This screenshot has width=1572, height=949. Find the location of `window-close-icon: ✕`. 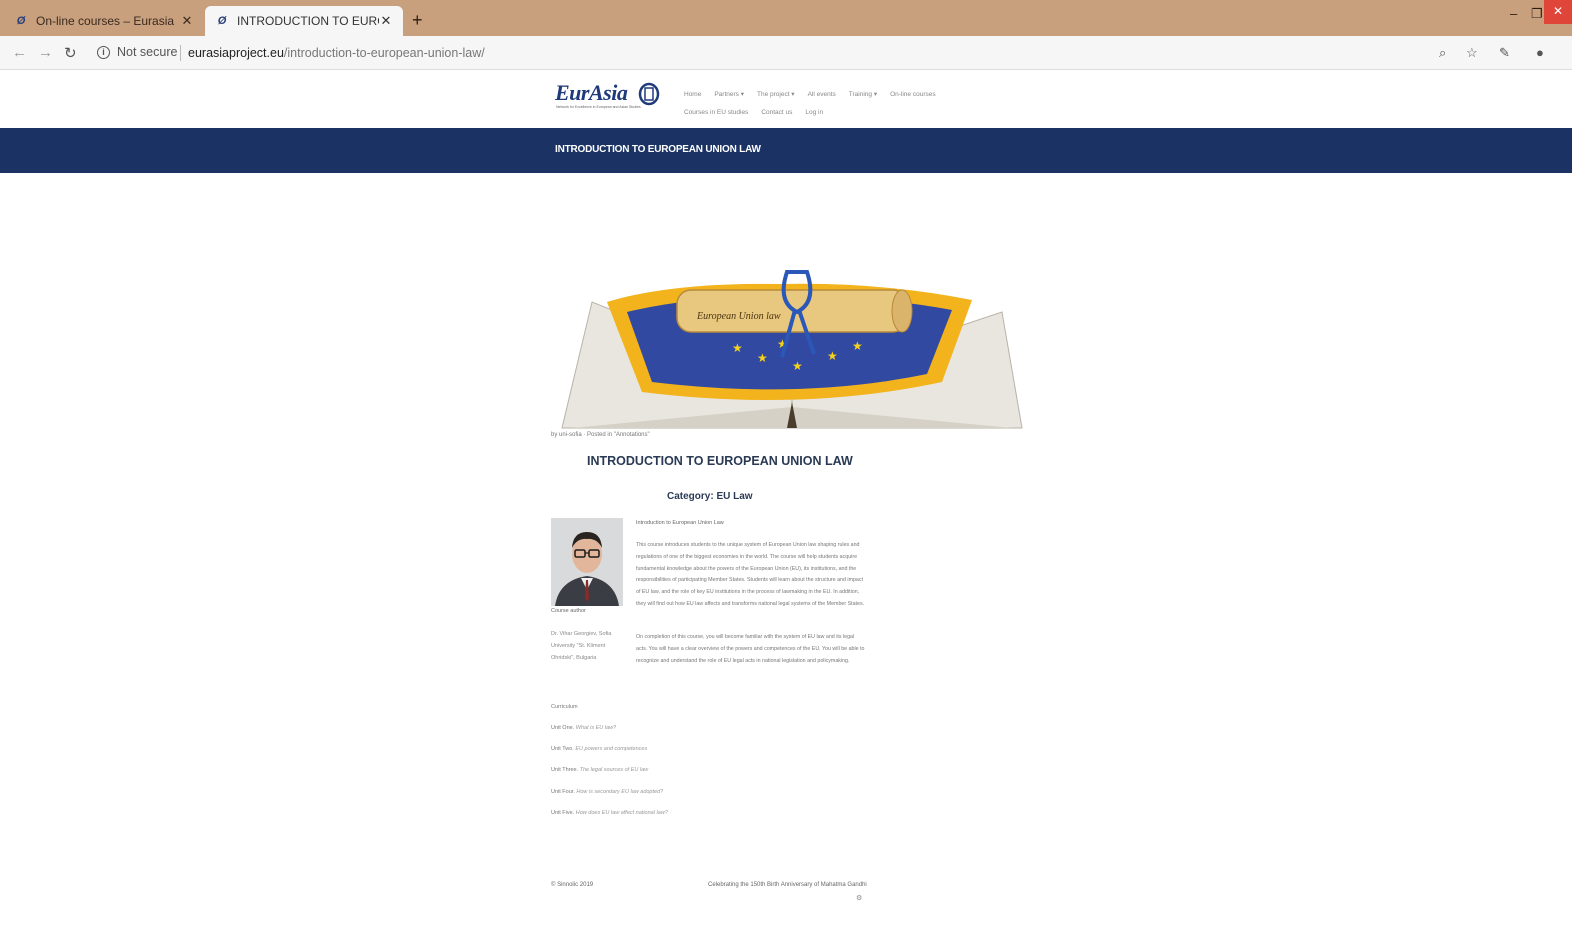

window-close-icon: ✕ is located at coordinates (1558, 12).